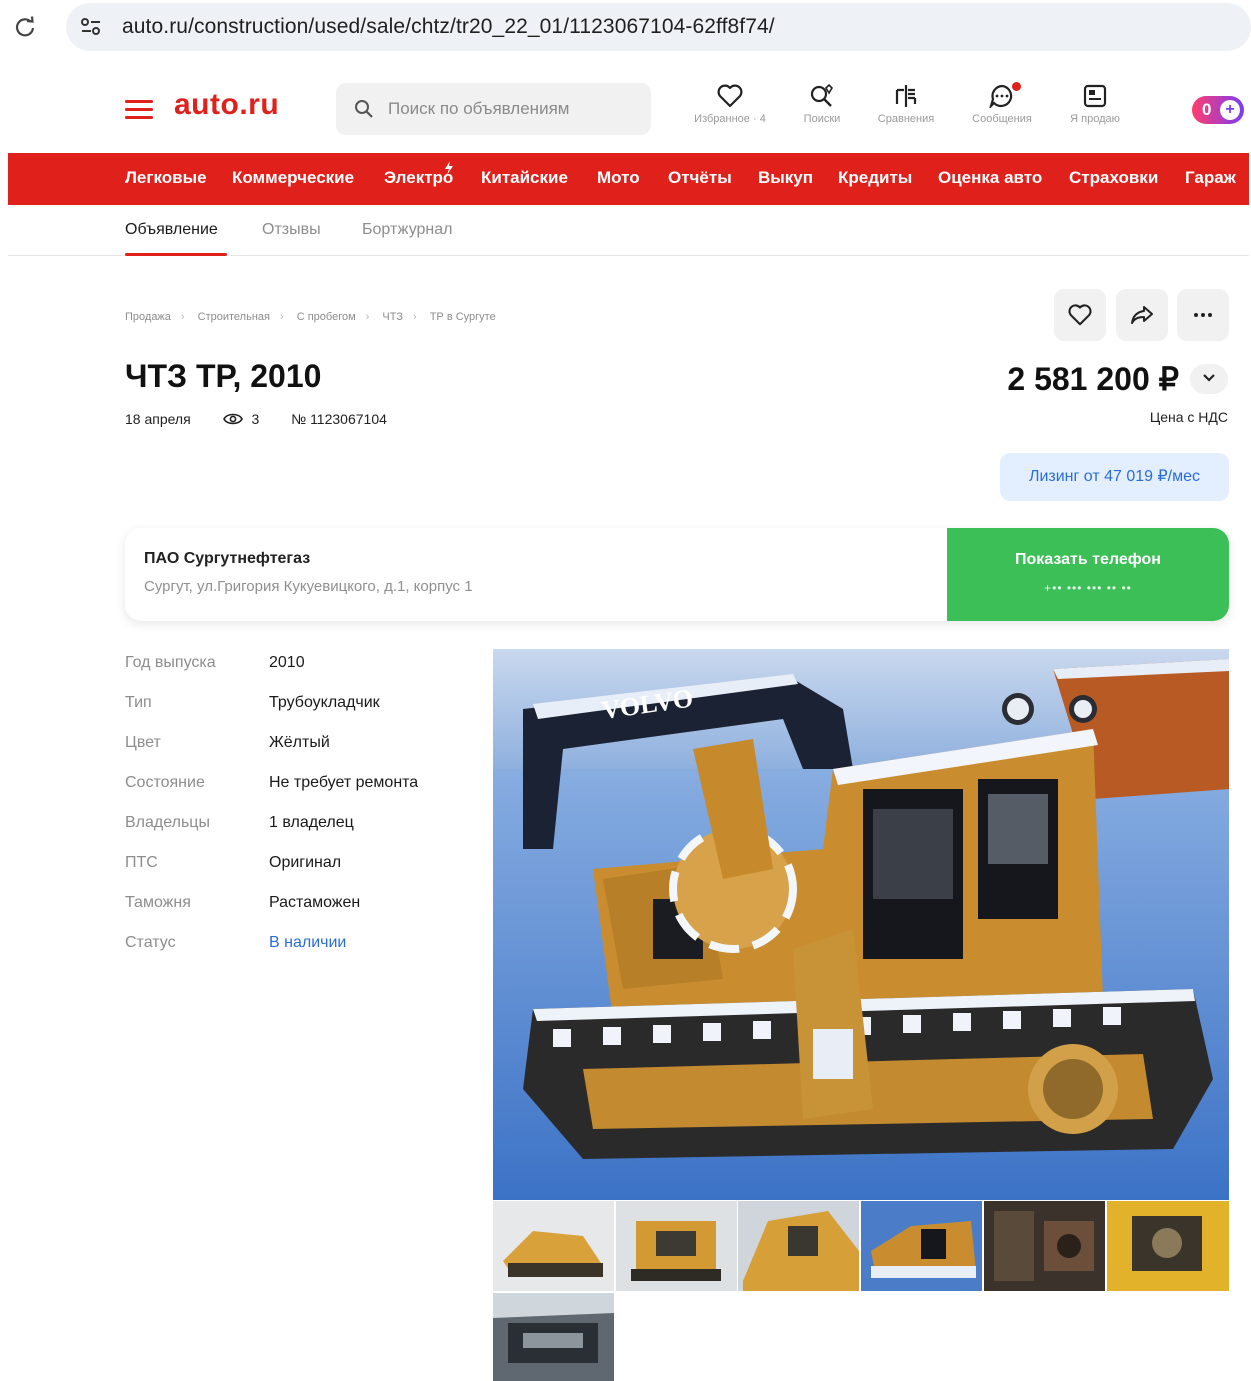 This screenshot has width=1251, height=1381. What do you see at coordinates (700, 178) in the screenshot?
I see `nav-reports: Отчёты` at bounding box center [700, 178].